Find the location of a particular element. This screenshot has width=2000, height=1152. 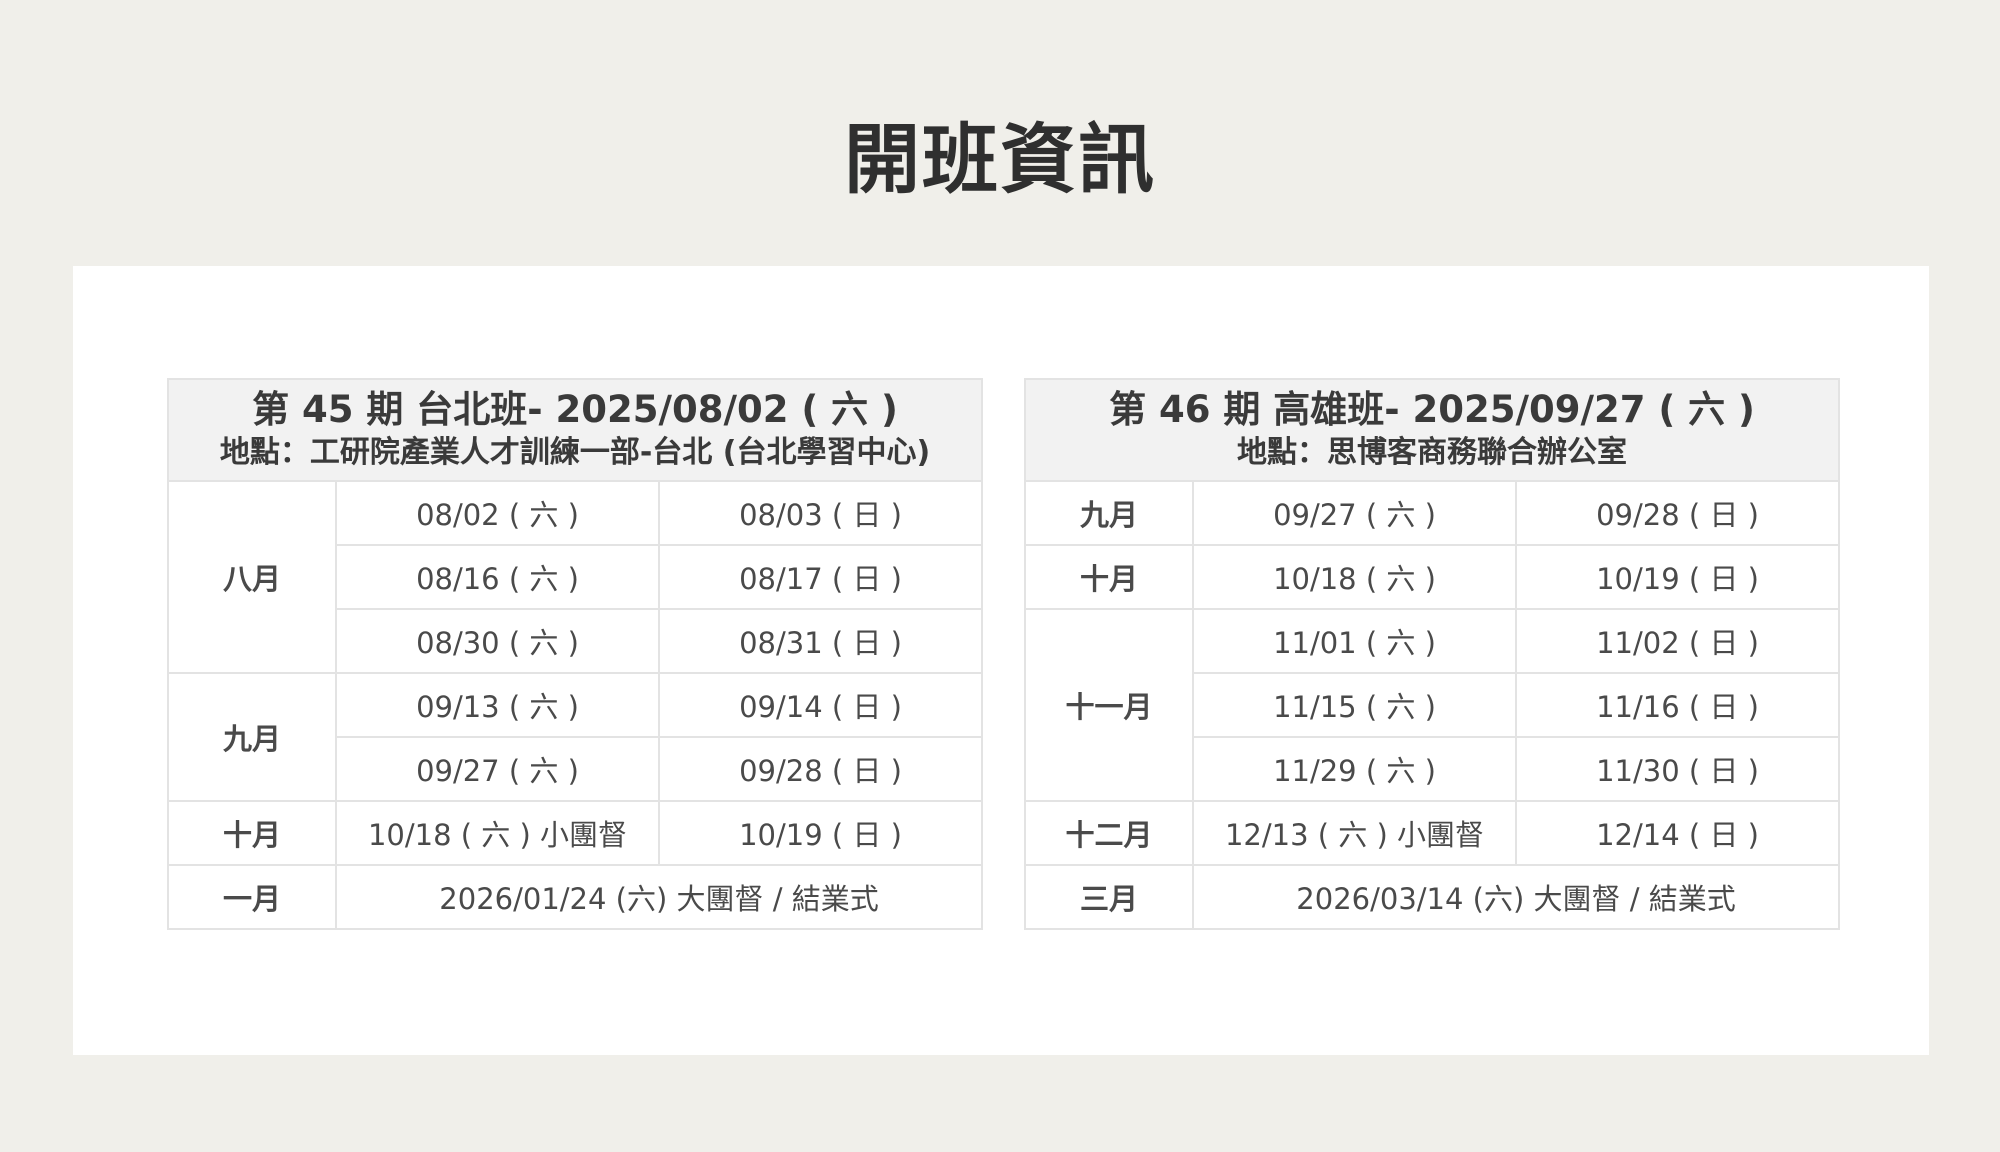

table-row: 九月 09/27 ( 六 ) 09/28 ( 日 ) is located at coordinates (1432, 513).